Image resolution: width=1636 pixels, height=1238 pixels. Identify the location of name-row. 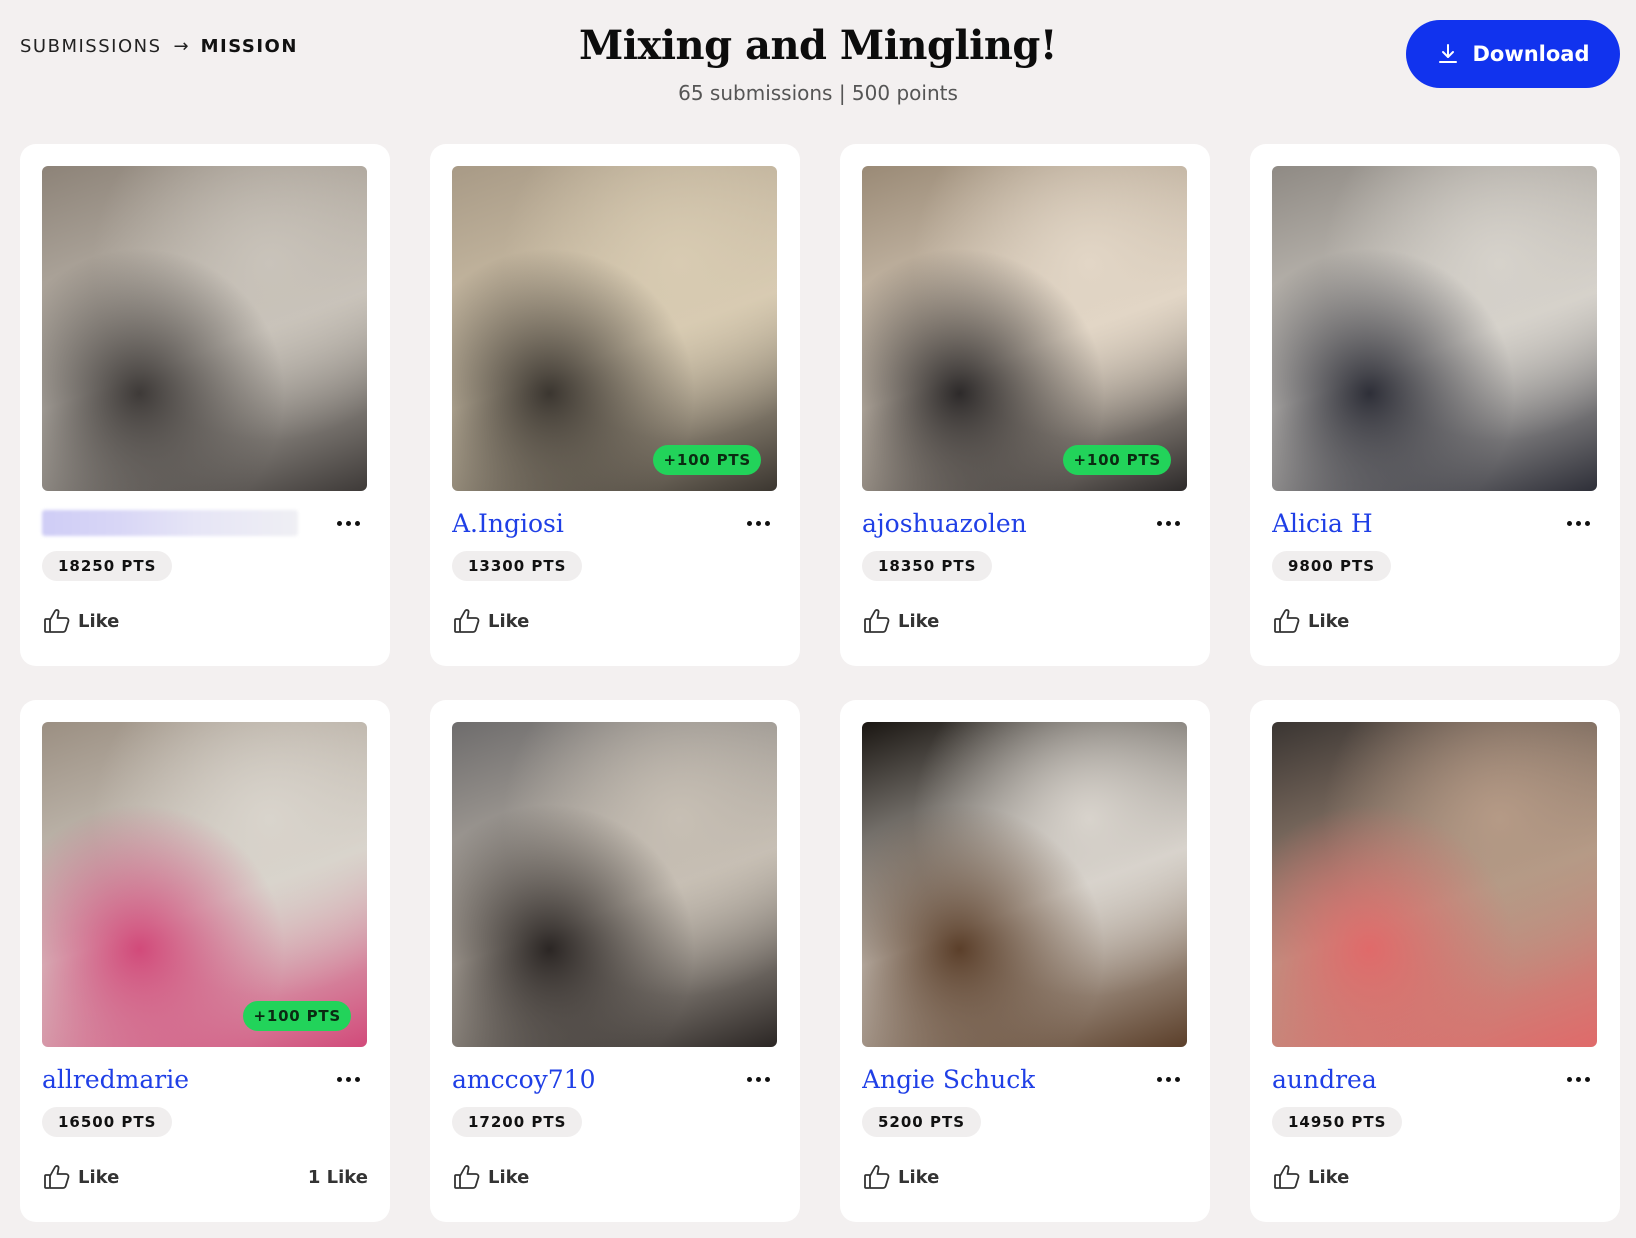
(205, 523).